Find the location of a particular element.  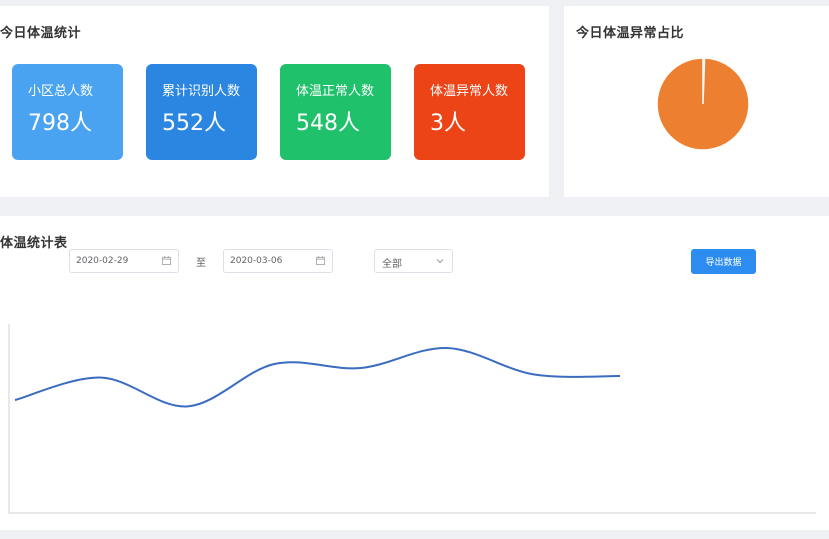

stat-label: 体温正常人数 is located at coordinates (335, 91).